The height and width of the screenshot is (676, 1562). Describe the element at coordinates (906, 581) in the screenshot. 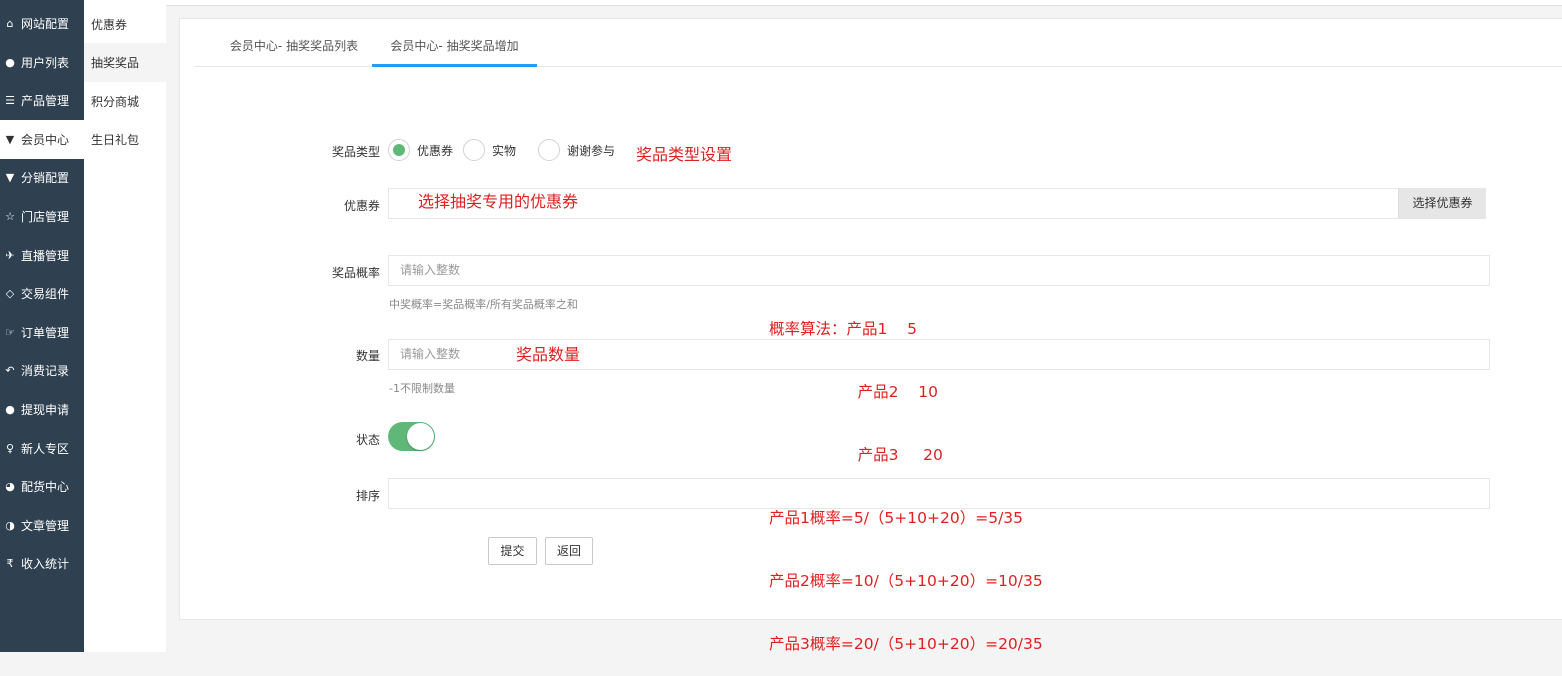

I see `formula-line: 产品2概率=10/（5+10+20）=10/35` at that location.